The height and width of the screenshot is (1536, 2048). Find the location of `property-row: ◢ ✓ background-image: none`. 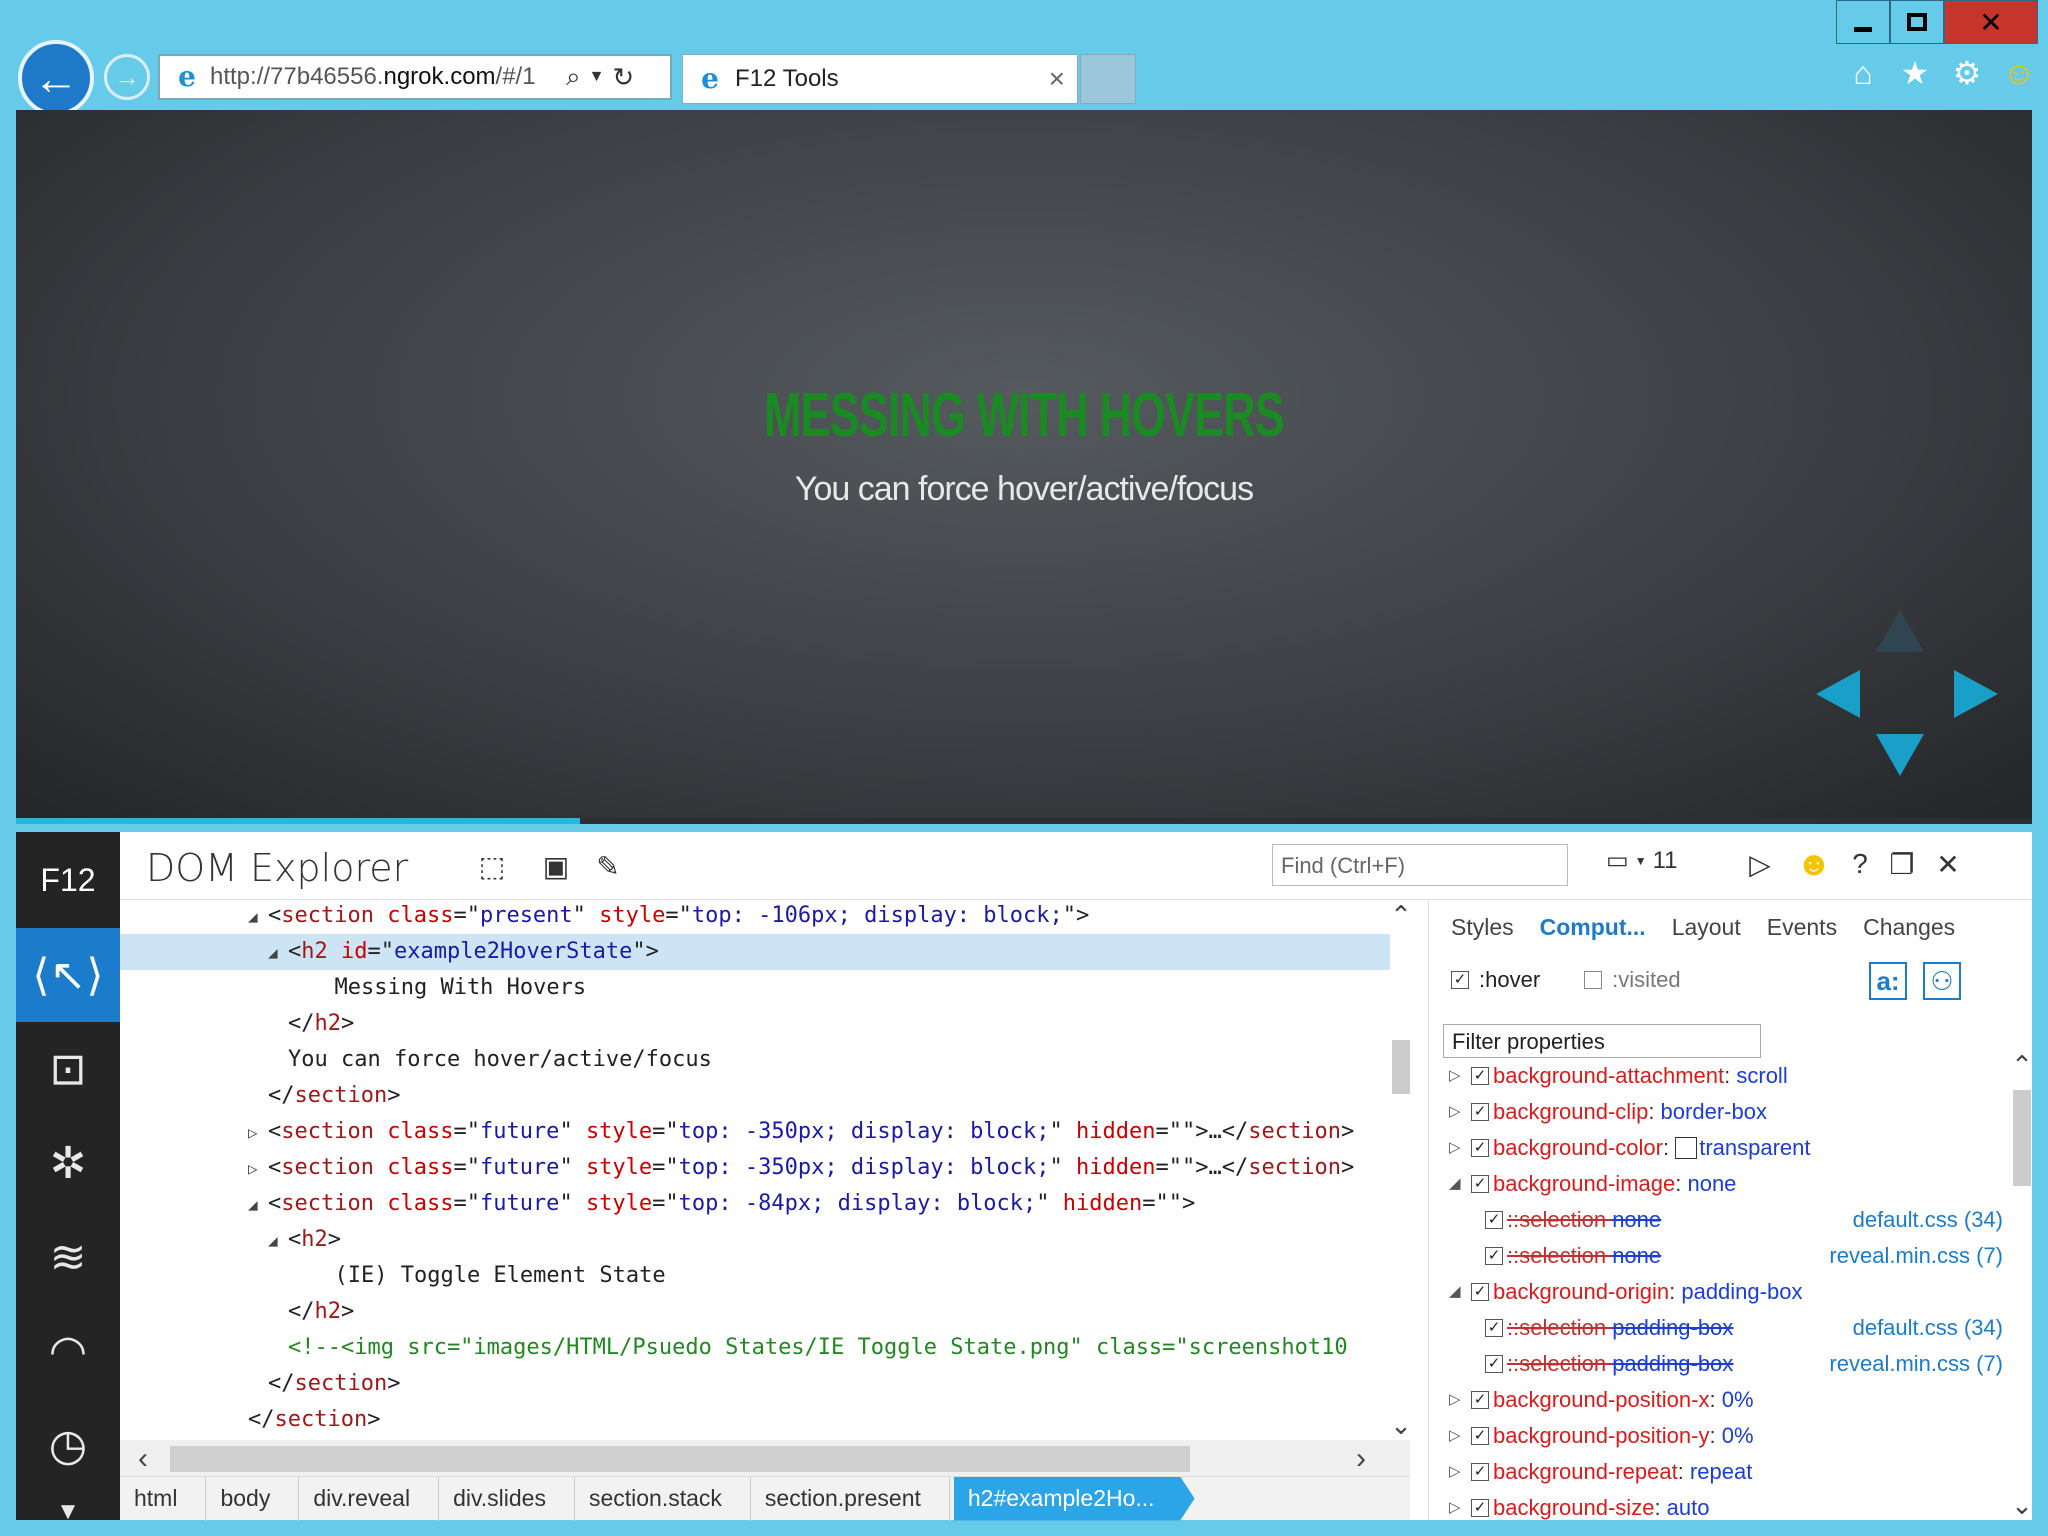

property-row: ◢ ✓ background-image: none is located at coordinates (1719, 1184).